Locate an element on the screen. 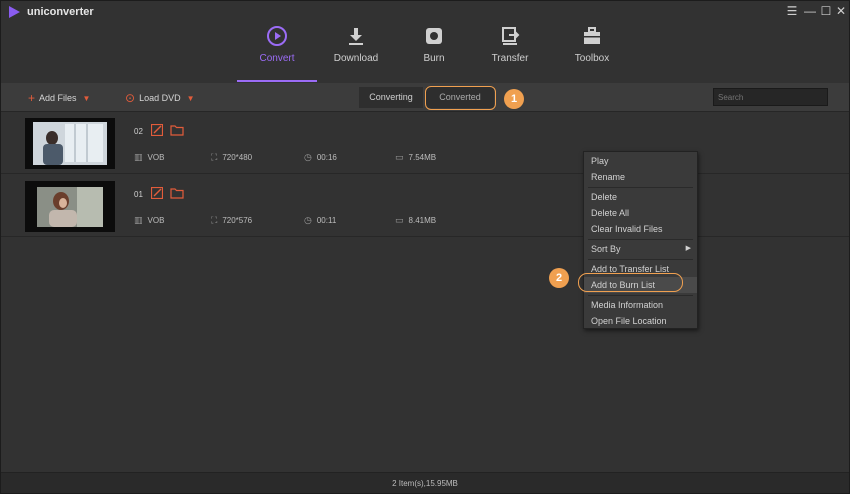 Image resolution: width=850 pixels, height=494 pixels. file-duration: ◷ 00:11 is located at coordinates (320, 220).